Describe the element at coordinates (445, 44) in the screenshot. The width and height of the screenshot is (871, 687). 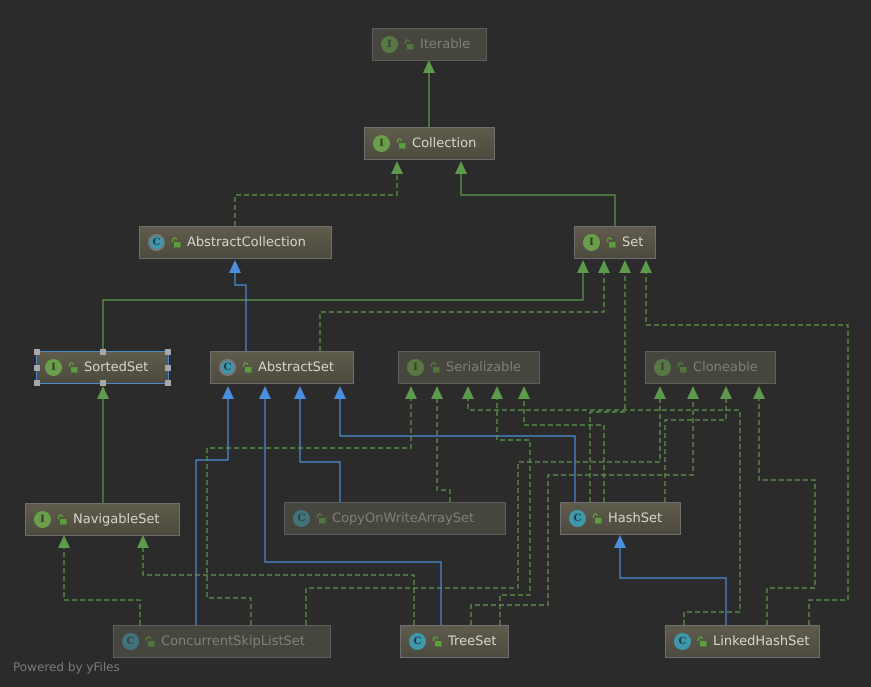
I see `class-name: Iterable` at that location.